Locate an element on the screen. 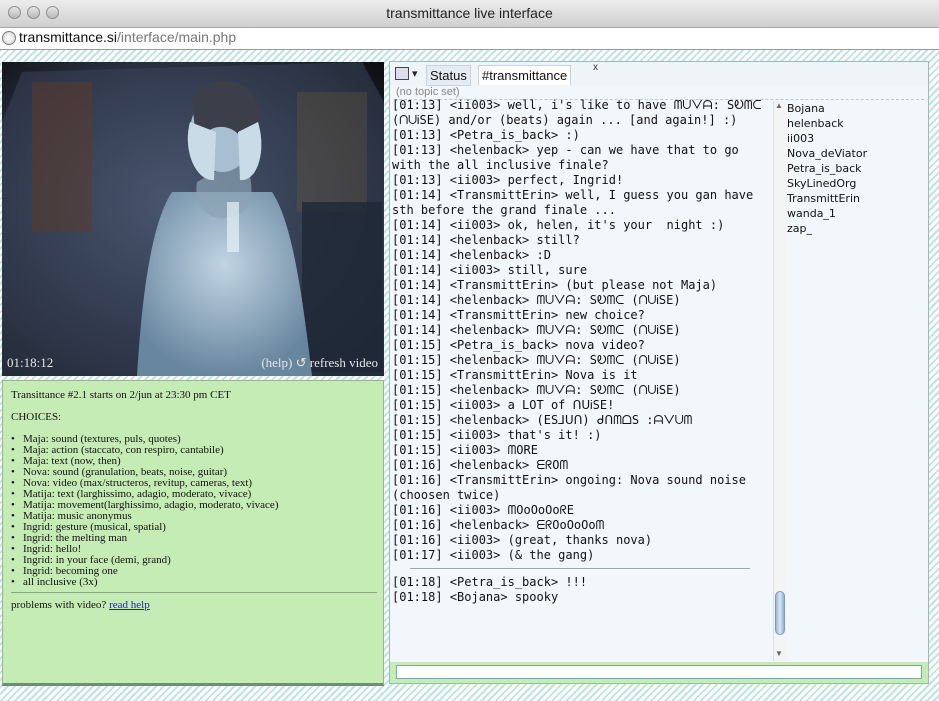 This screenshot has height=701, width=939. video-problems-line: problems with video? read help is located at coordinates (80, 605).